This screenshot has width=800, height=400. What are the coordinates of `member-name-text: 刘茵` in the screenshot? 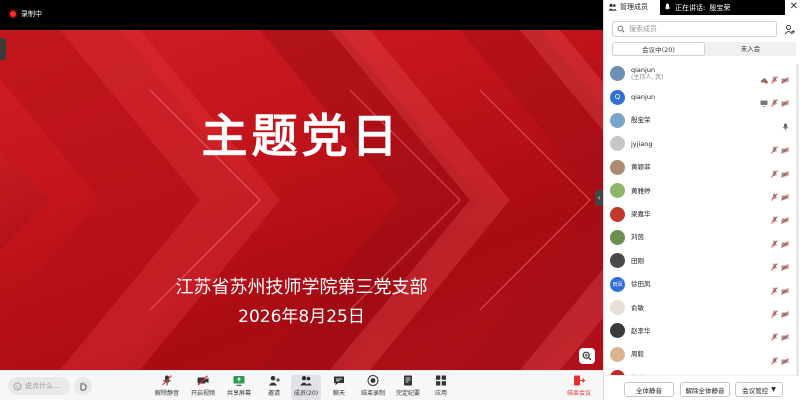 It's located at (637, 237).